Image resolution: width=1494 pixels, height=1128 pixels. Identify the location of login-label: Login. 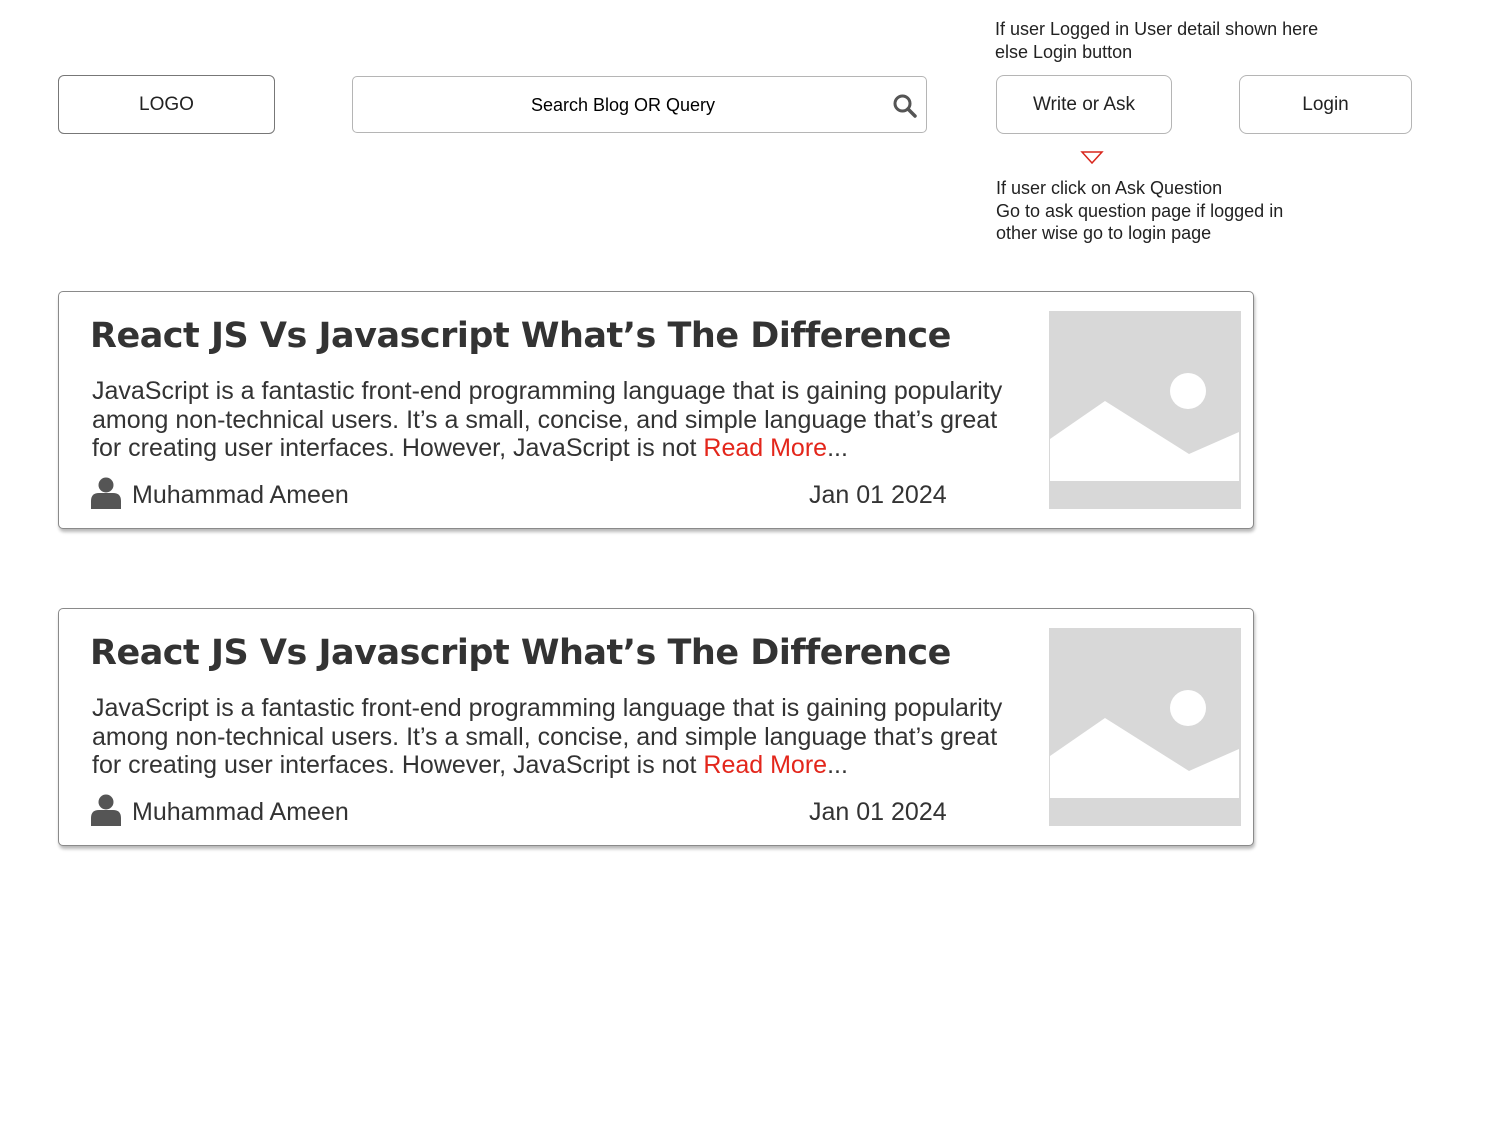
(1325, 104).